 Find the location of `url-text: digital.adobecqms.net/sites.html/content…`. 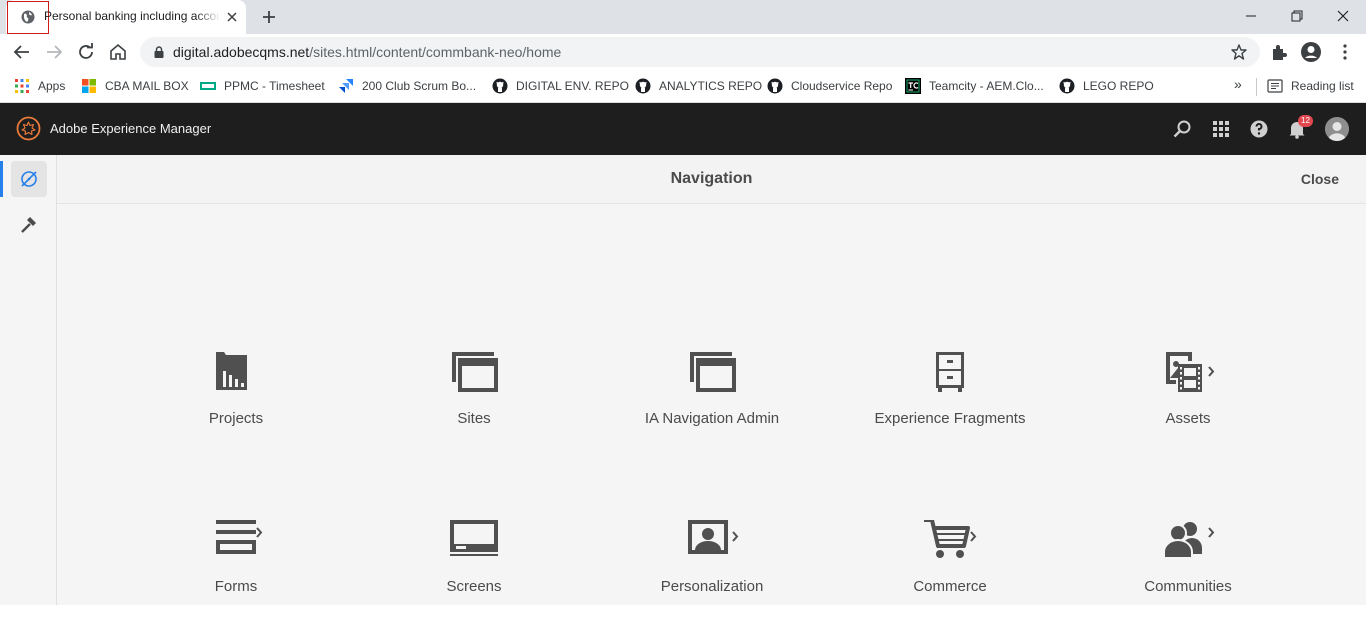

url-text: digital.adobecqms.net/sites.html/content… is located at coordinates (367, 52).